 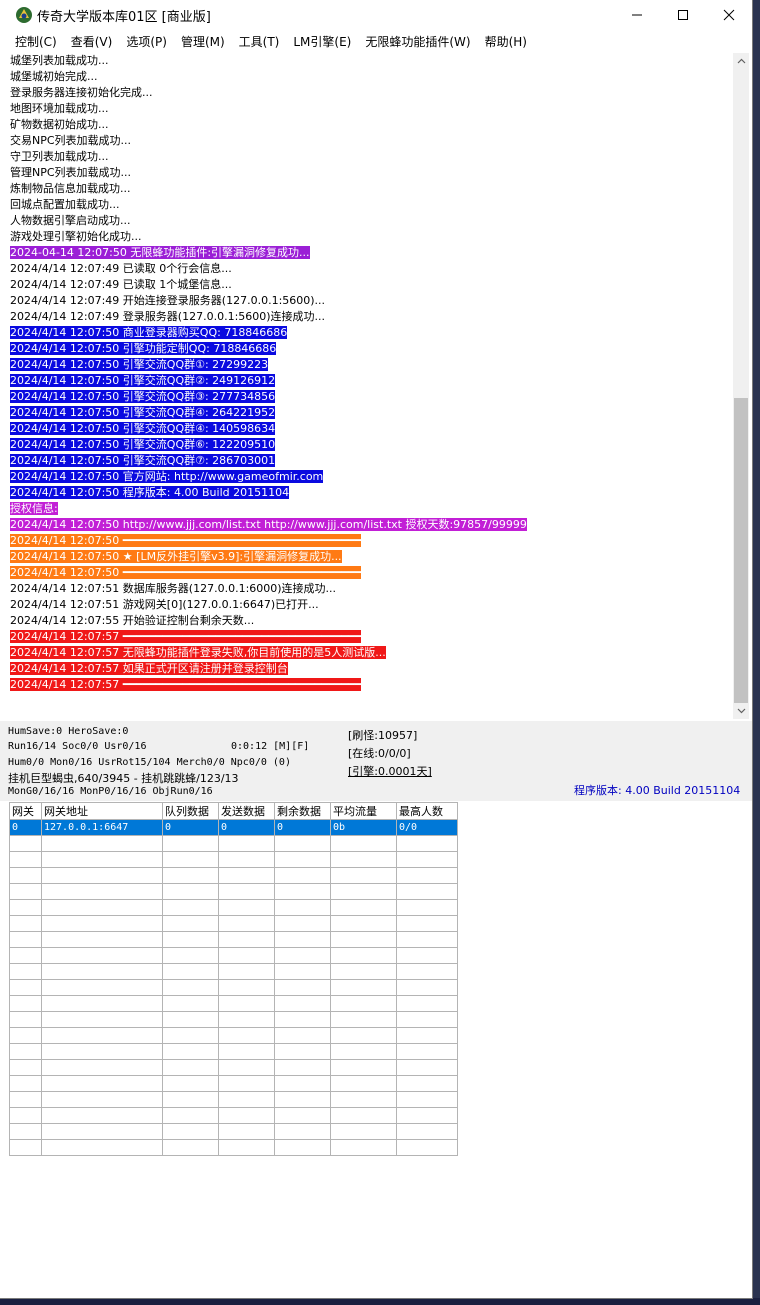 What do you see at coordinates (390, 771) in the screenshot?
I see `engine-days: [引擎:0.0001天]` at bounding box center [390, 771].